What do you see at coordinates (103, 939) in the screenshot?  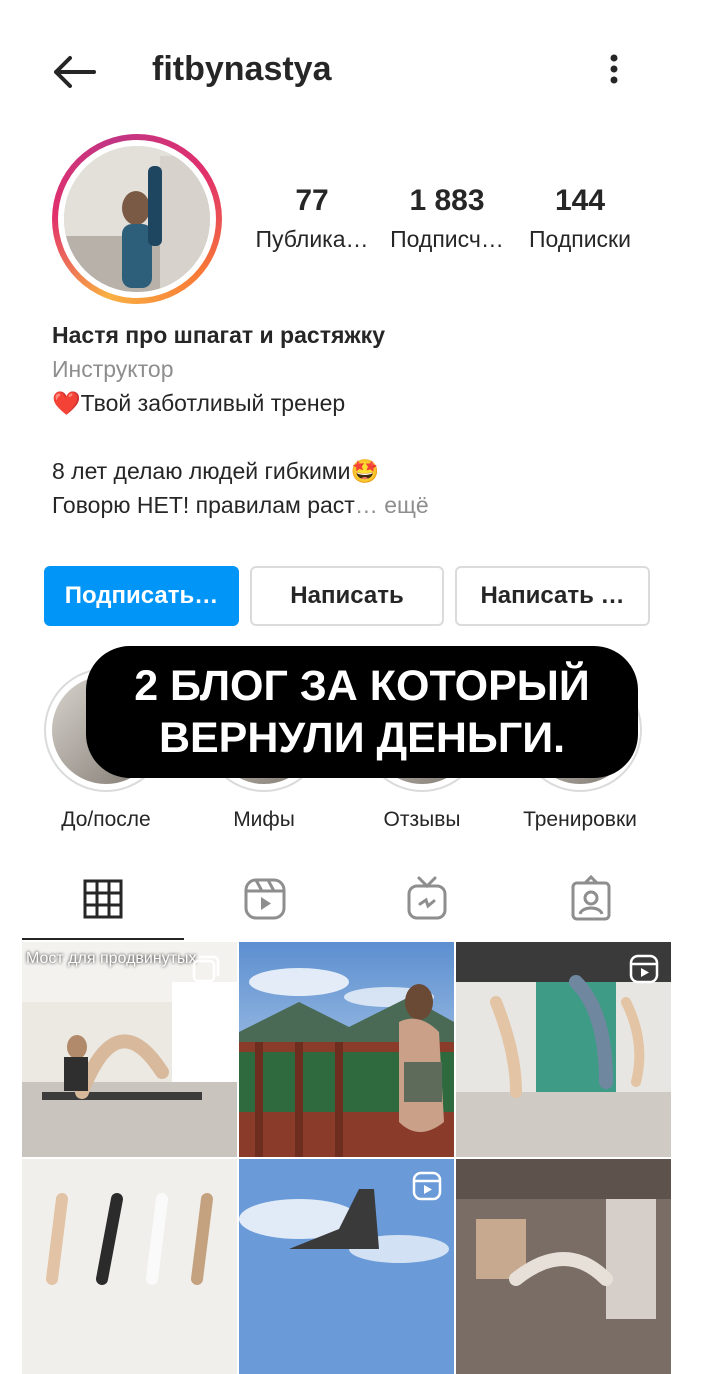 I see `active-tab-indicator` at bounding box center [103, 939].